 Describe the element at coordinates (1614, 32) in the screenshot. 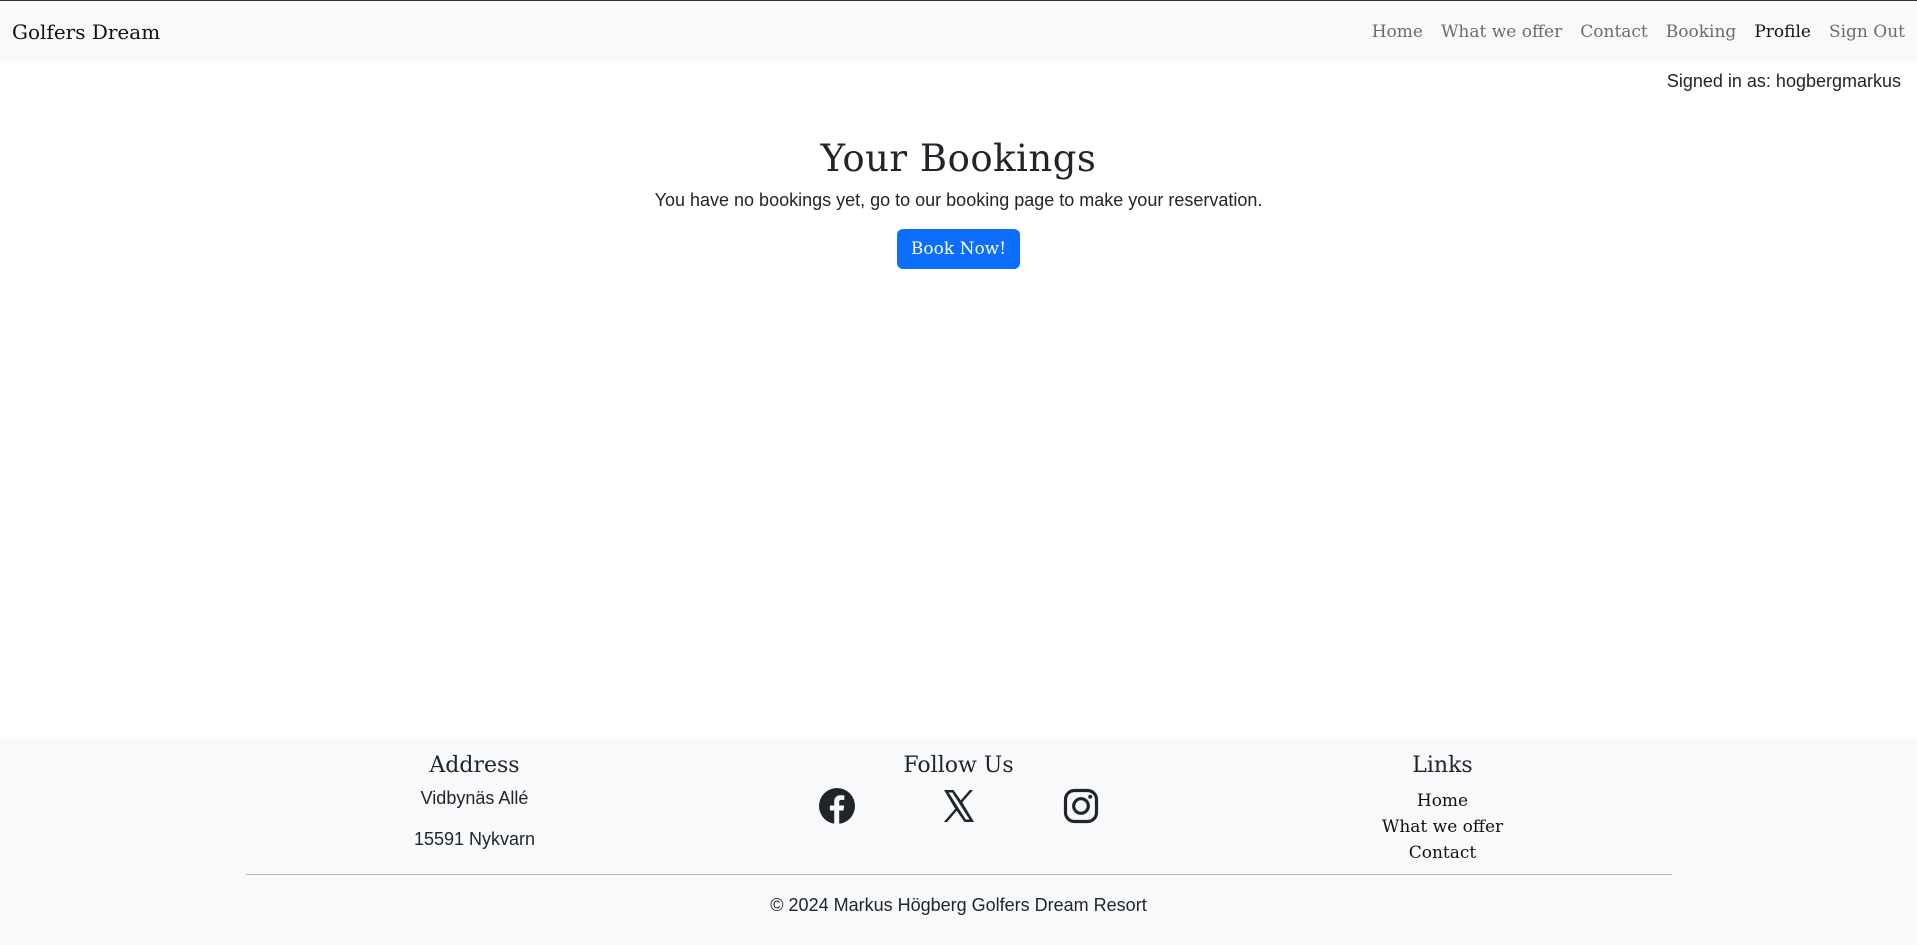

I see `nav-link-contact: Contact` at that location.